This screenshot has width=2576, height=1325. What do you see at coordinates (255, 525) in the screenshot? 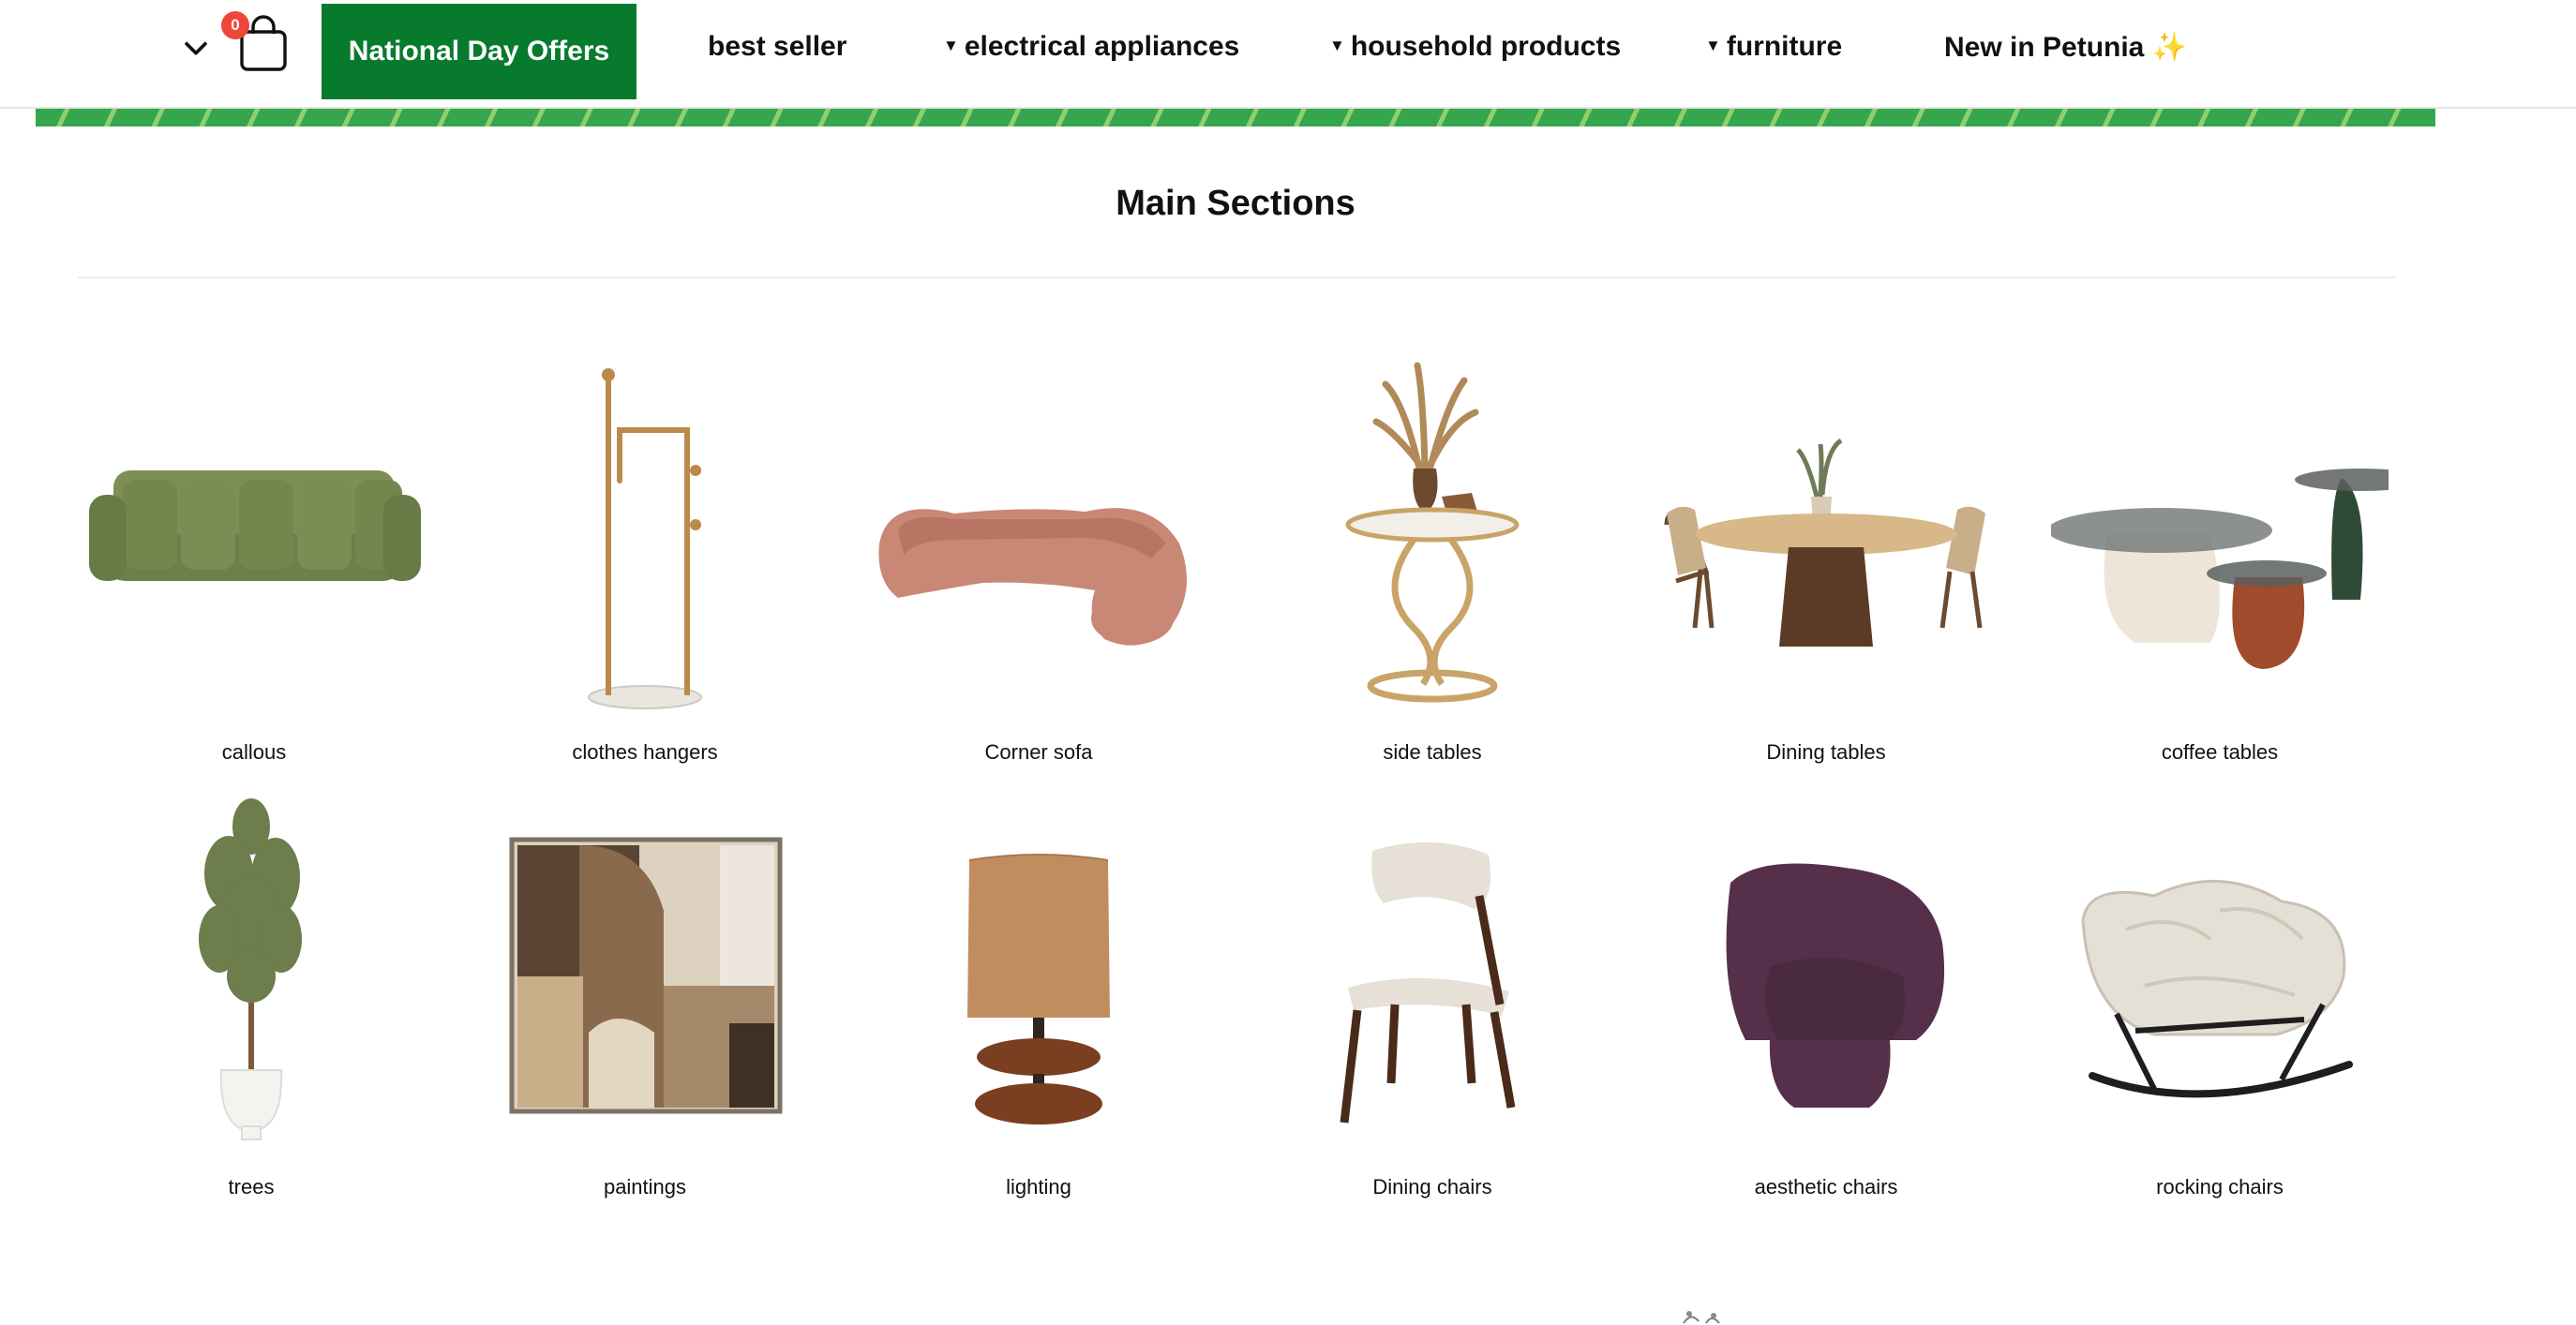
I see `green-sofa-image` at bounding box center [255, 525].